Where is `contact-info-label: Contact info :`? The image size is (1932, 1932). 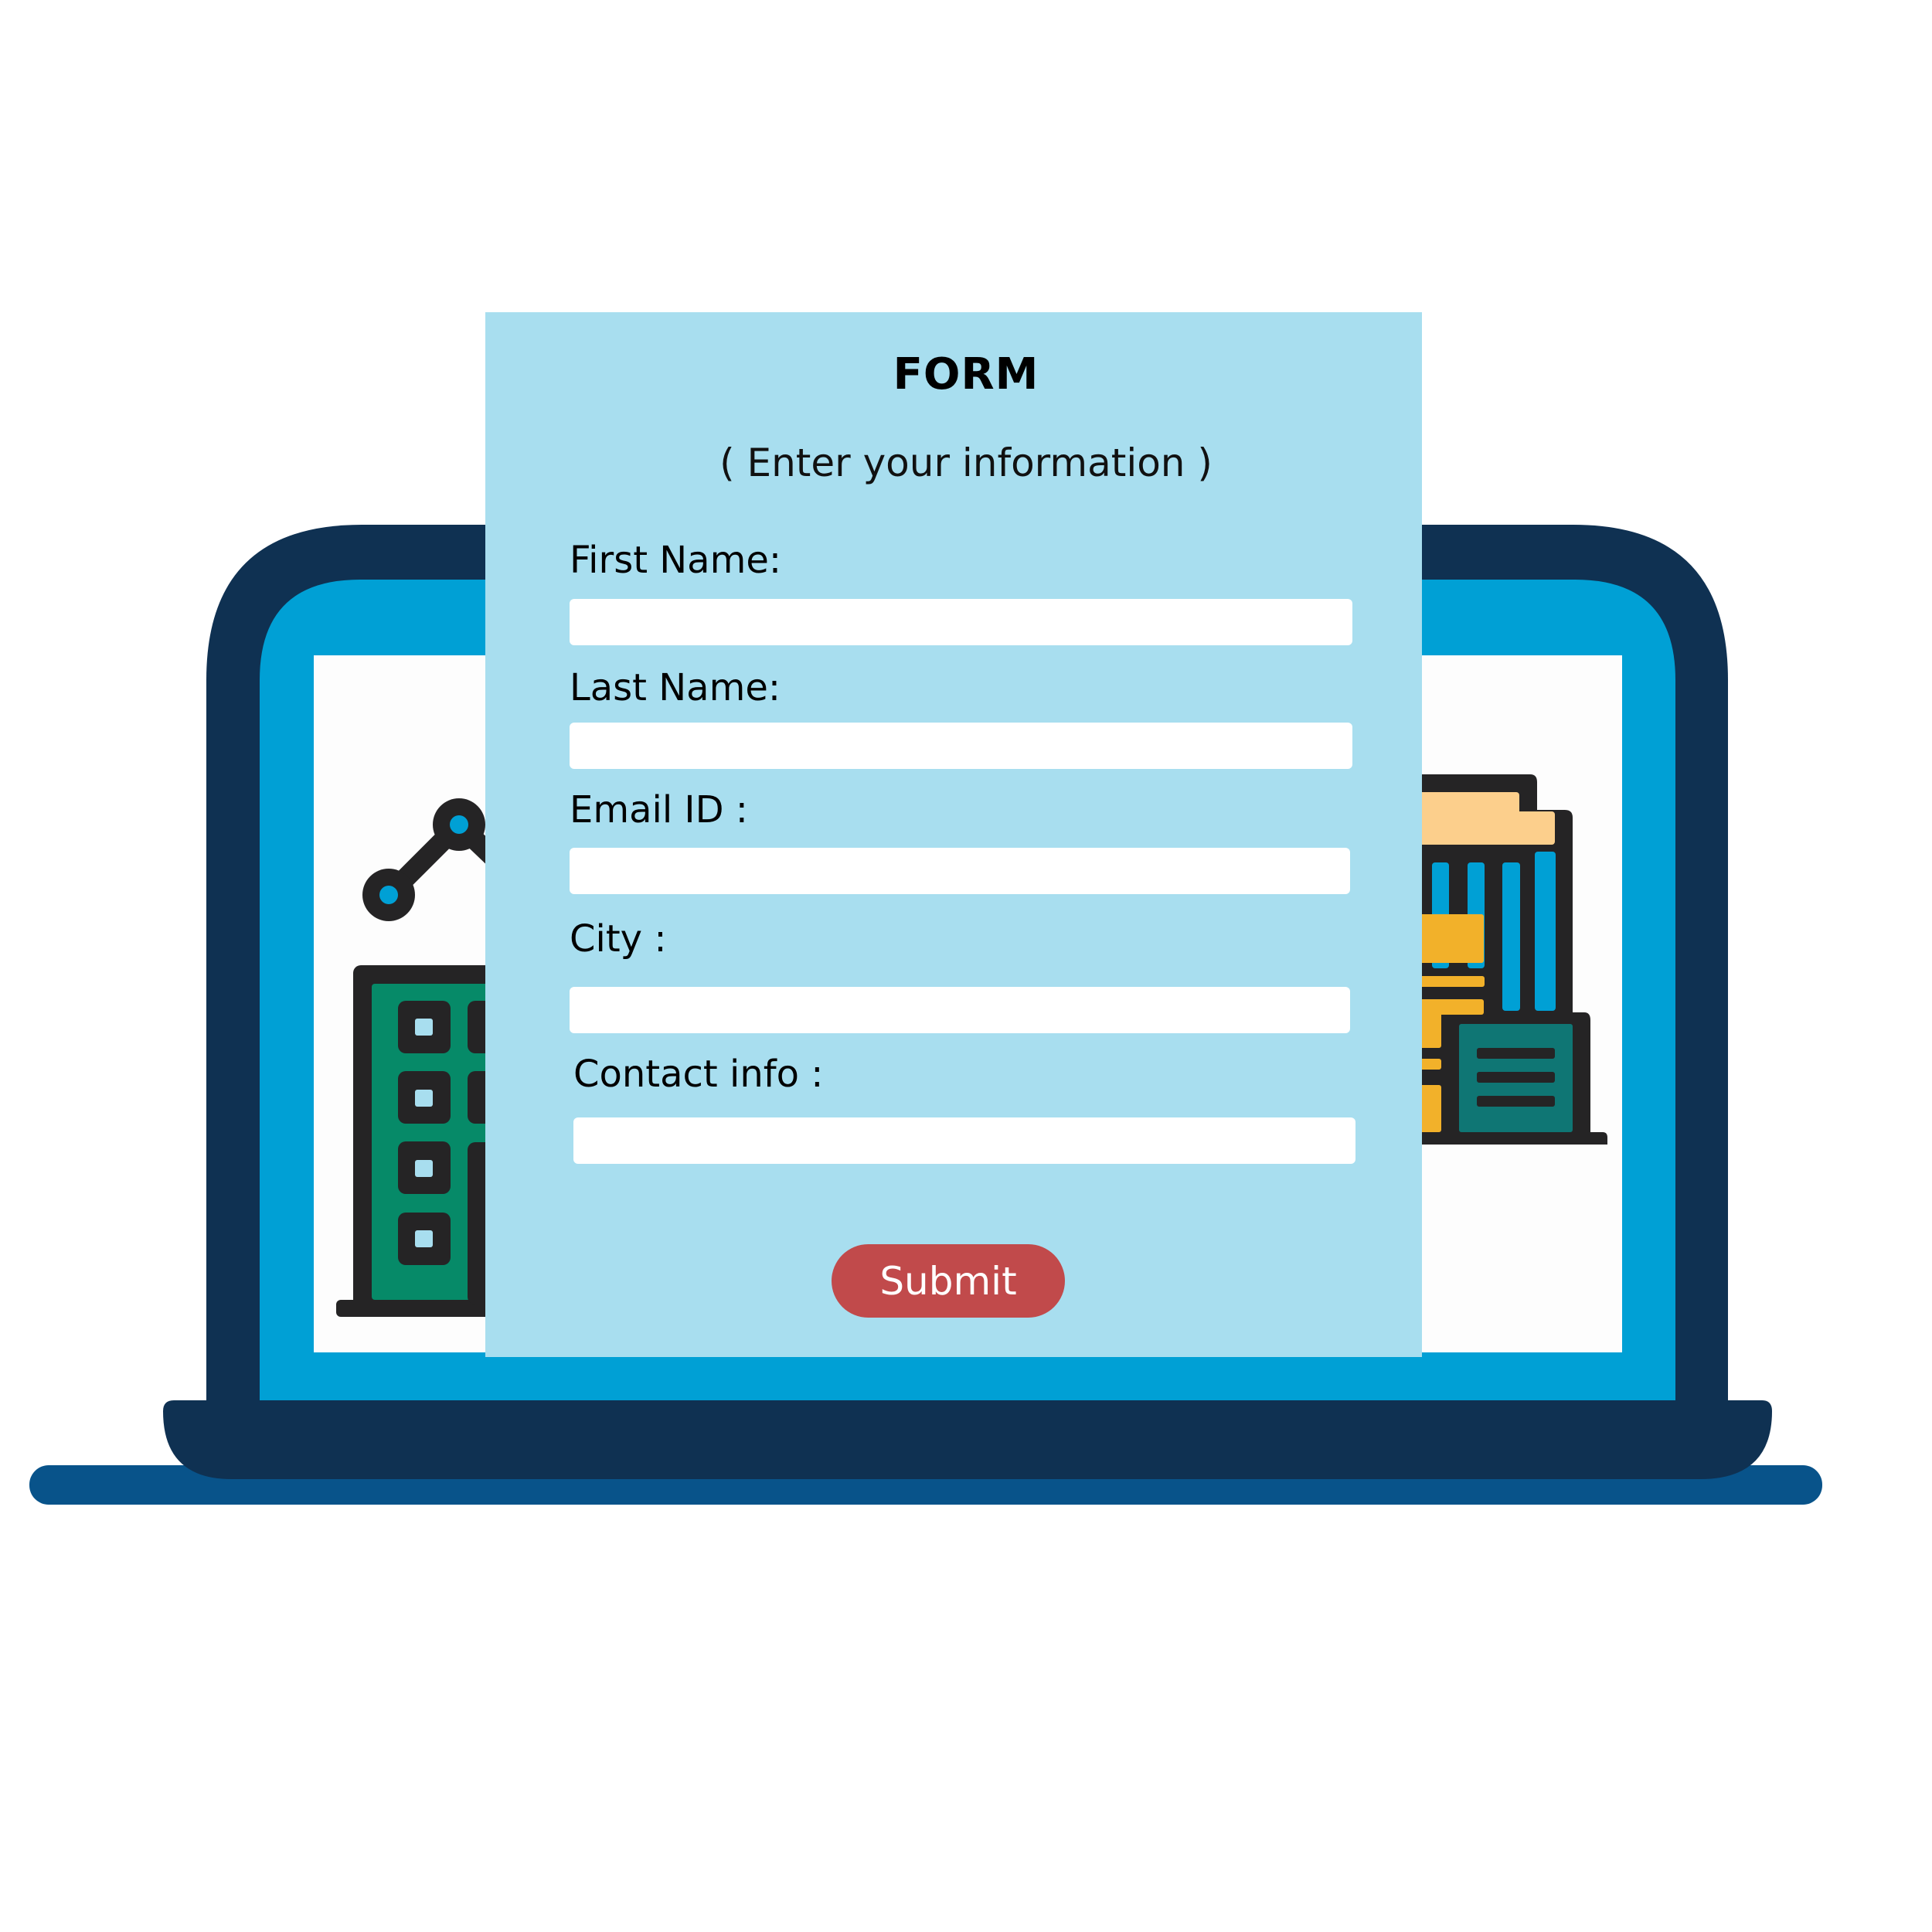 contact-info-label: Contact info : is located at coordinates (699, 1074).